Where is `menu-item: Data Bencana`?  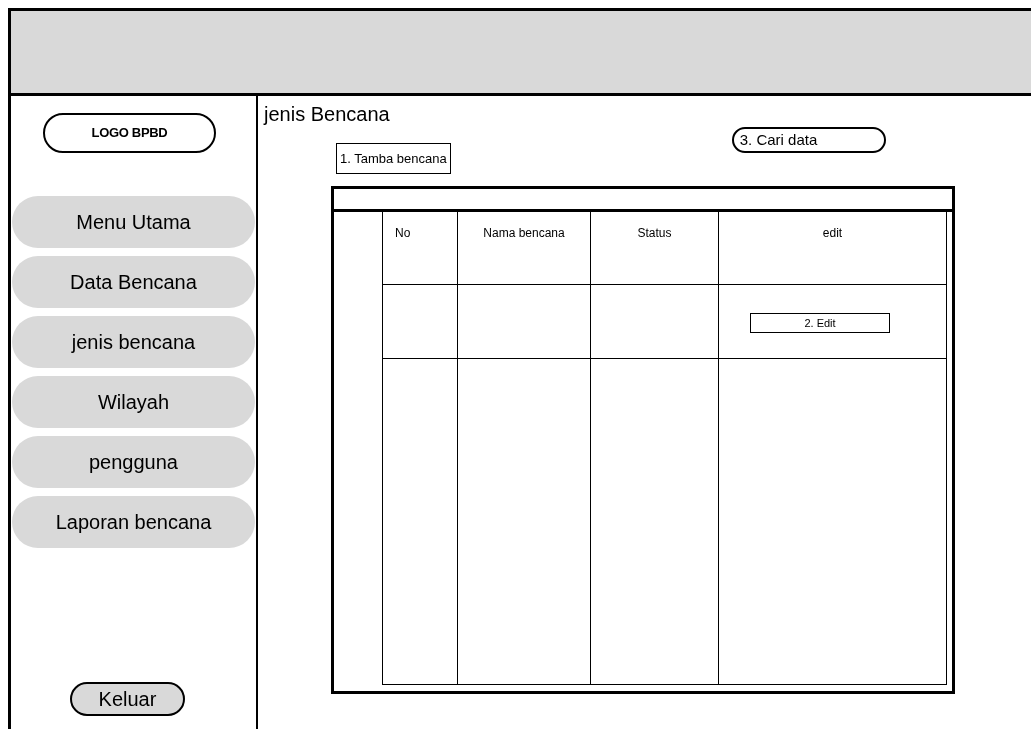 menu-item: Data Bencana is located at coordinates (133, 282).